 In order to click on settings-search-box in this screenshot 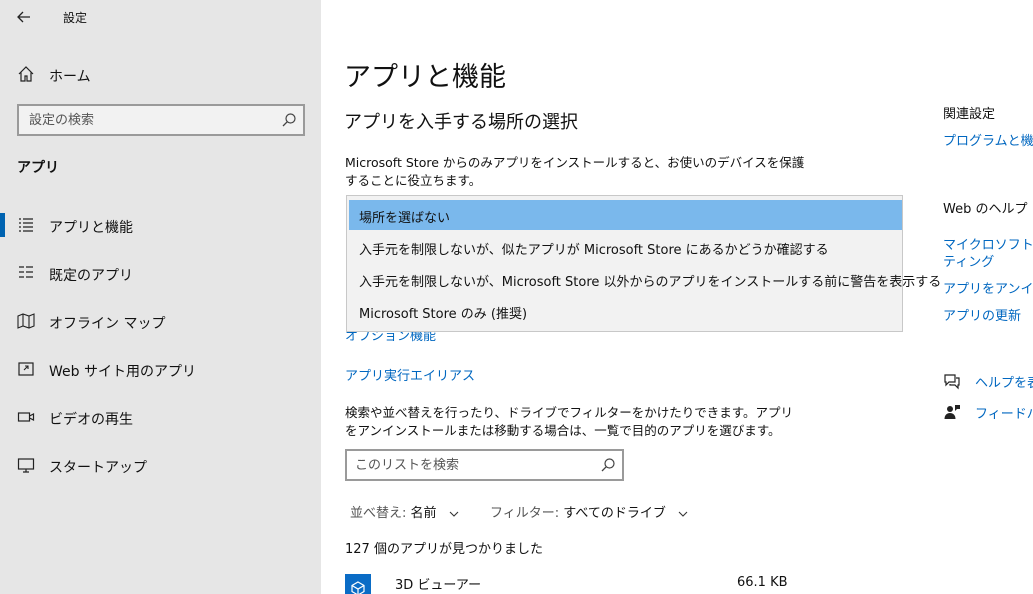, I will do `click(161, 120)`.